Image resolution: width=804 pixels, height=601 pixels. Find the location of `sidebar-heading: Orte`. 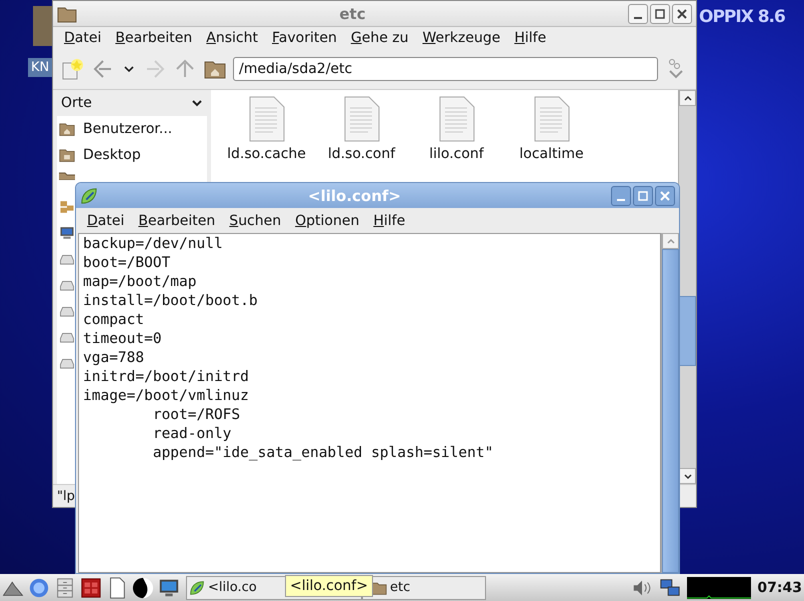

sidebar-heading: Orte is located at coordinates (76, 103).